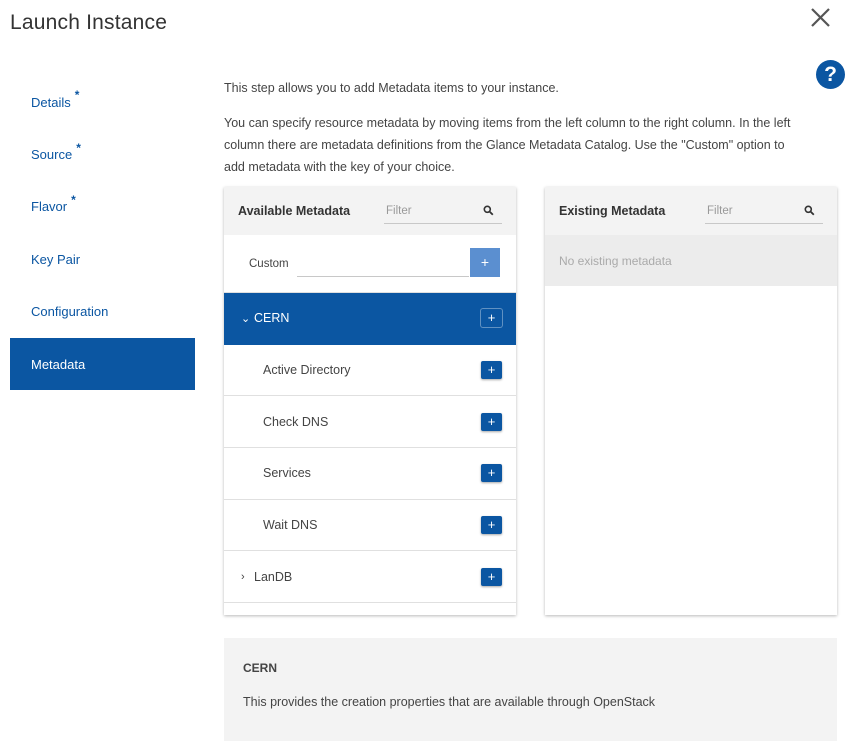 The height and width of the screenshot is (741, 849). Describe the element at coordinates (269, 263) in the screenshot. I see `custom-label: Custom` at that location.